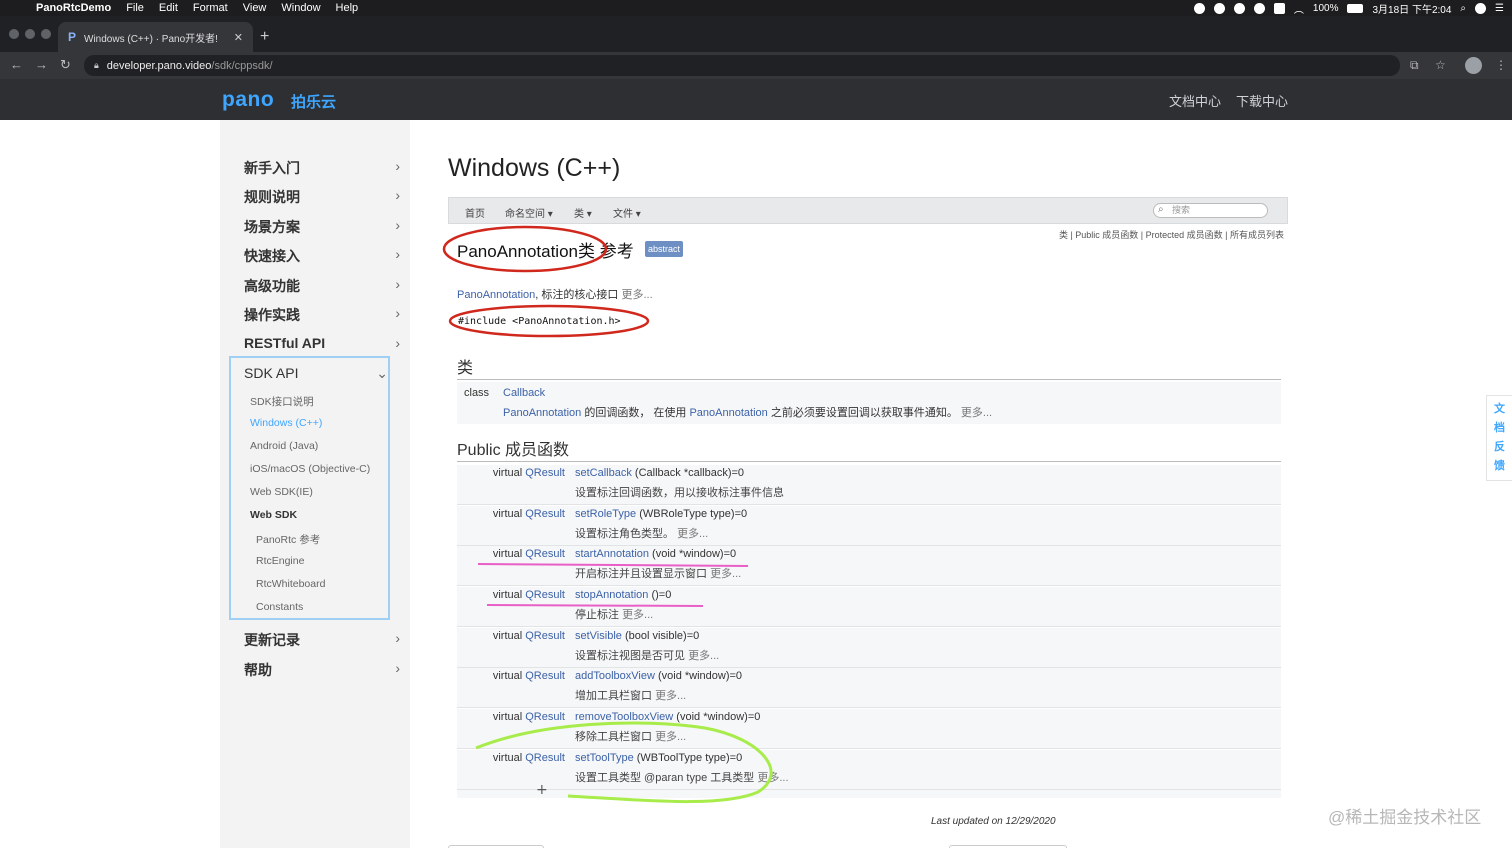 The width and height of the screenshot is (1512, 848). I want to click on sidebar-item-rules: 规则说明 ›, so click(322, 197).